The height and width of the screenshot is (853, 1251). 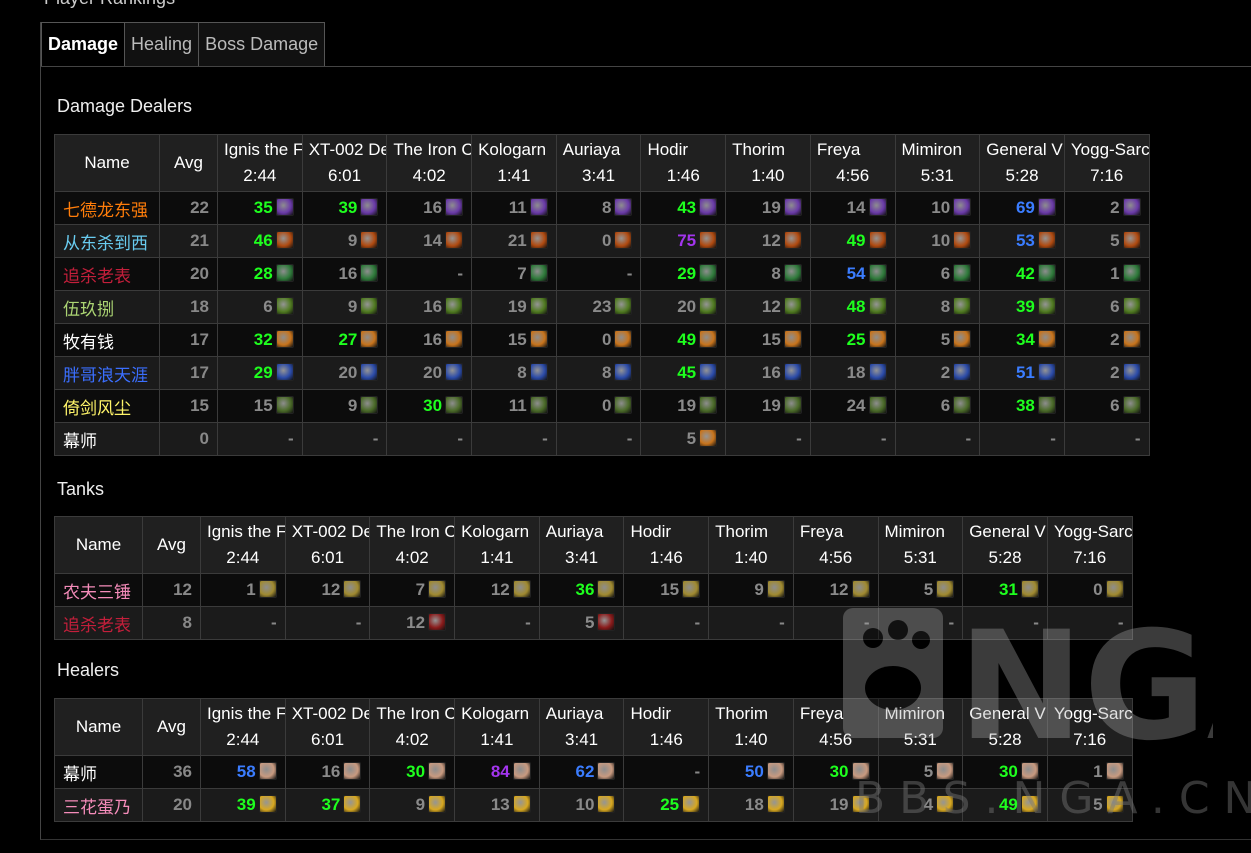 What do you see at coordinates (683, 208) in the screenshot?
I see `rank-cell: 43` at bounding box center [683, 208].